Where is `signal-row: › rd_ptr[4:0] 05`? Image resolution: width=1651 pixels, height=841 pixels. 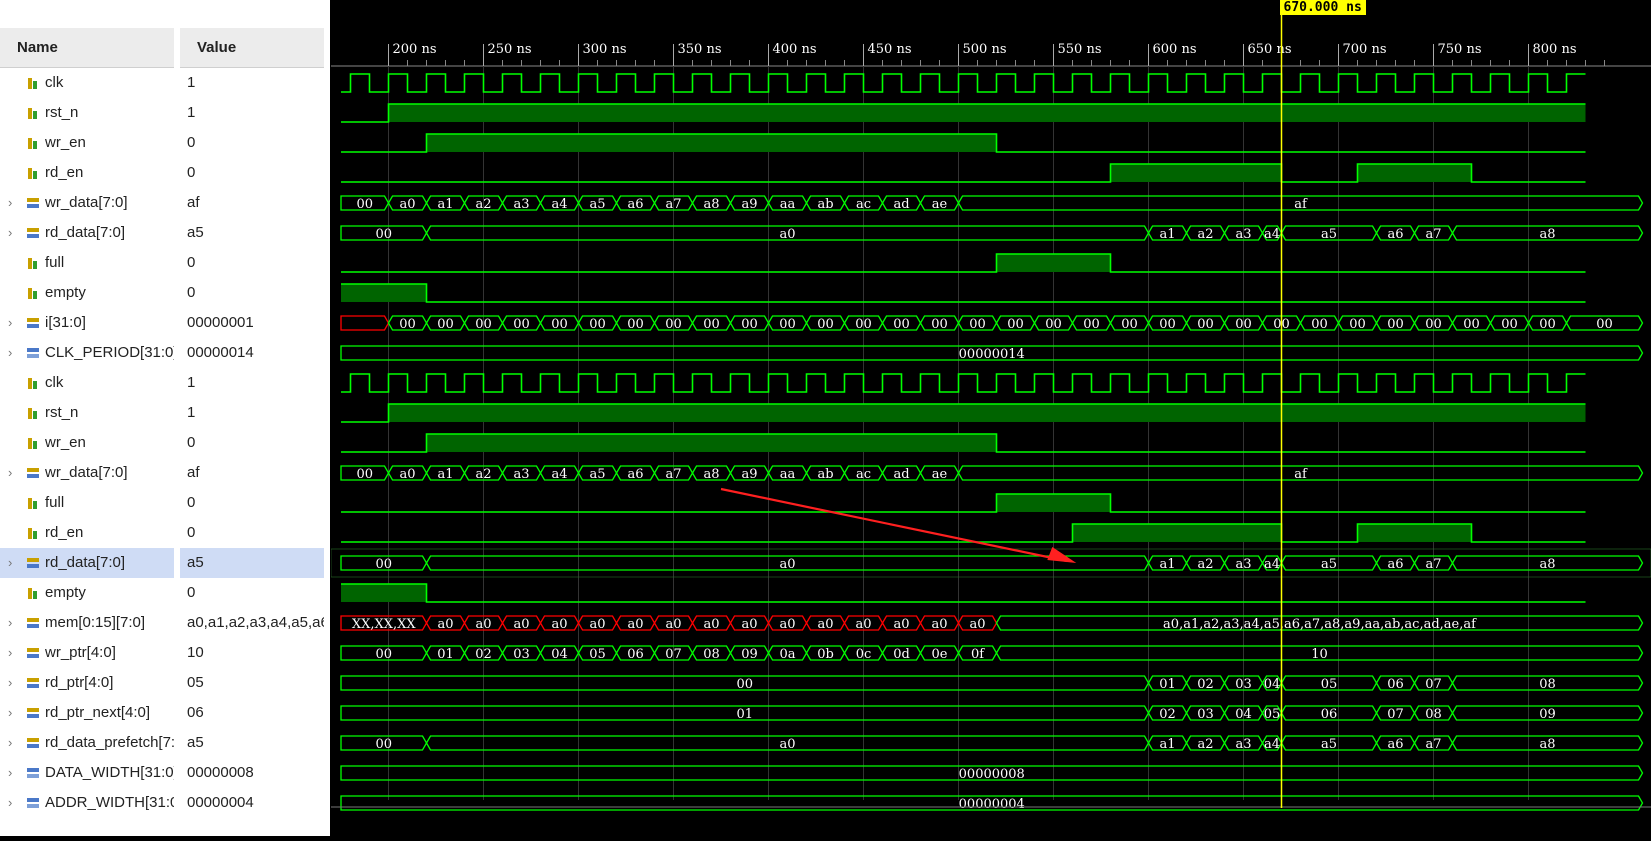 signal-row: › rd_ptr[4:0] 05 is located at coordinates (165, 683).